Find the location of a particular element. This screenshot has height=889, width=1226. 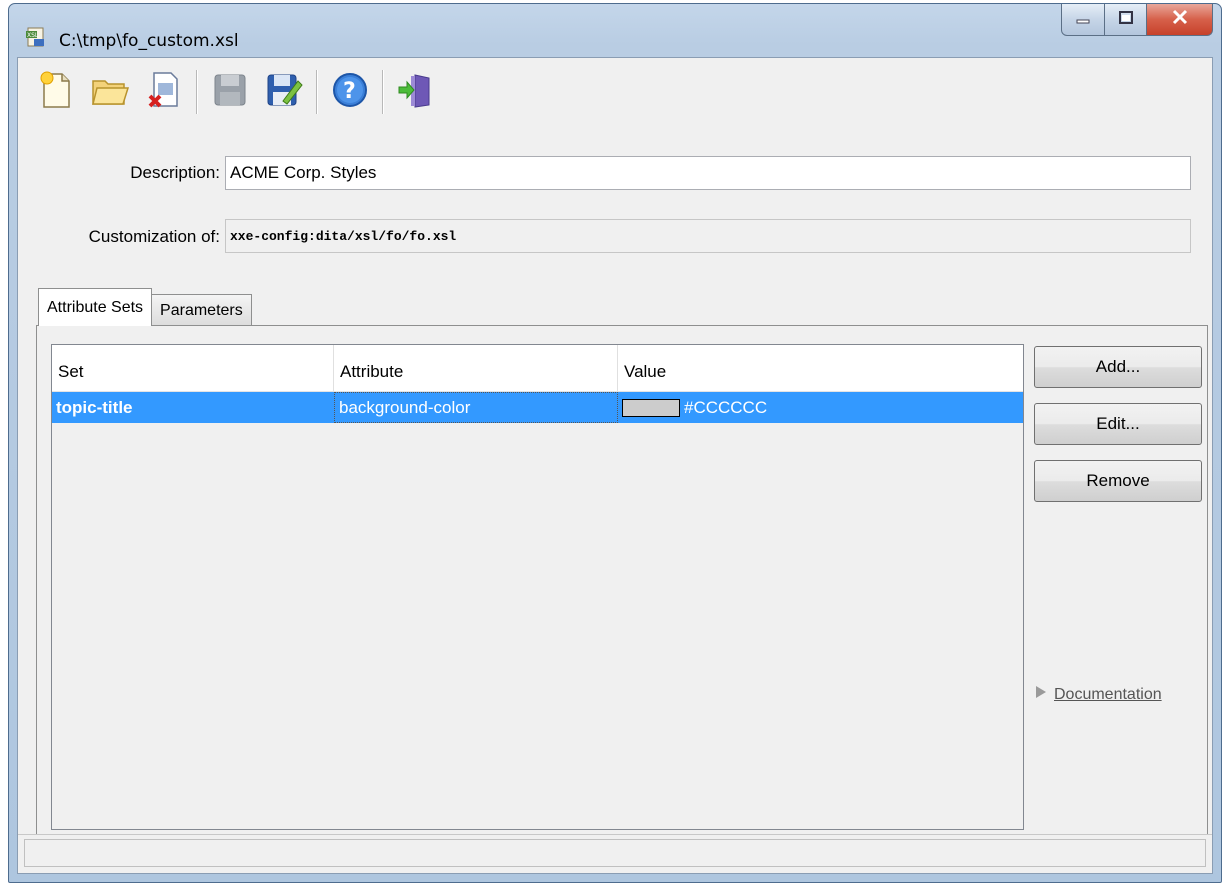

new-button is located at coordinates (56, 92).